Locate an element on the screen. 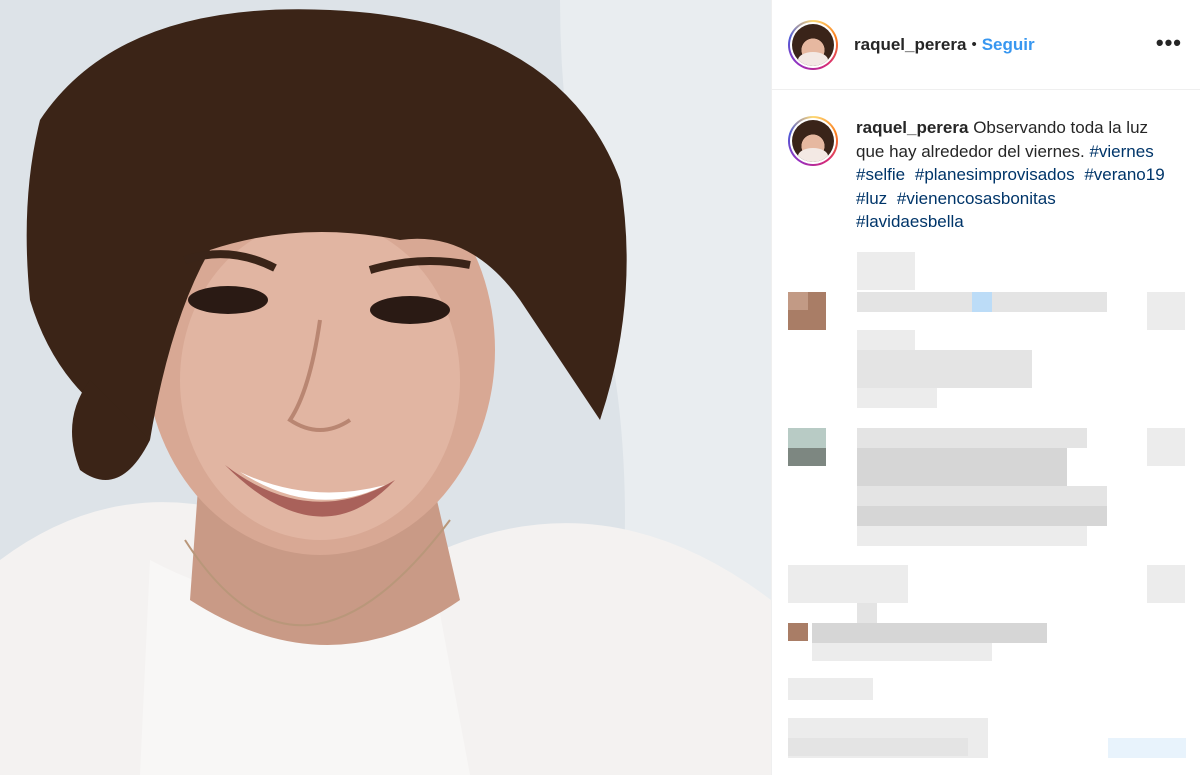  hashtag-link: #selfie is located at coordinates (880, 174).